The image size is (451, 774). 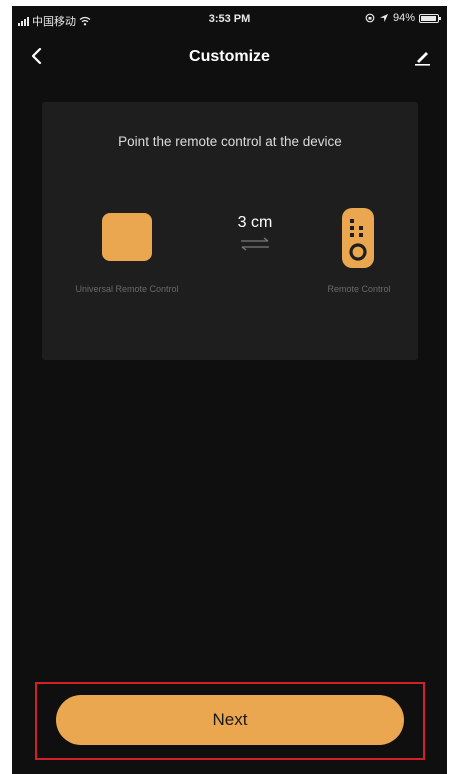 What do you see at coordinates (383, 18) in the screenshot?
I see `location-icon` at bounding box center [383, 18].